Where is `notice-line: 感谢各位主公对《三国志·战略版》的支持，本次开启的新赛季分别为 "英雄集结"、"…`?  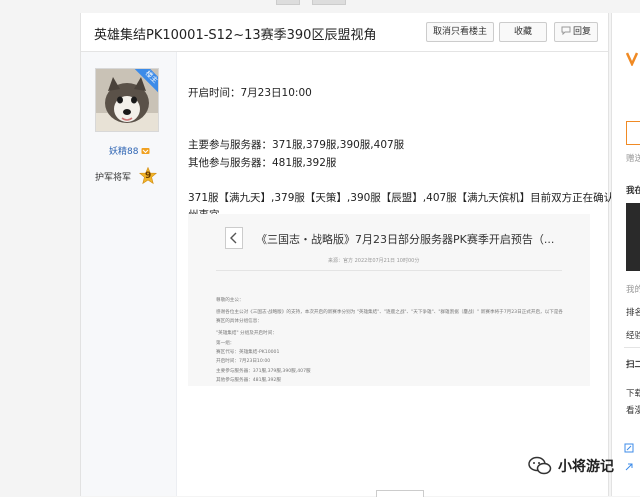
notice-line: 感谢各位主公对《三国志·战略版》的支持，本次开启的新赛季分别为 "英雄集结"、"… is located at coordinates (390, 312).